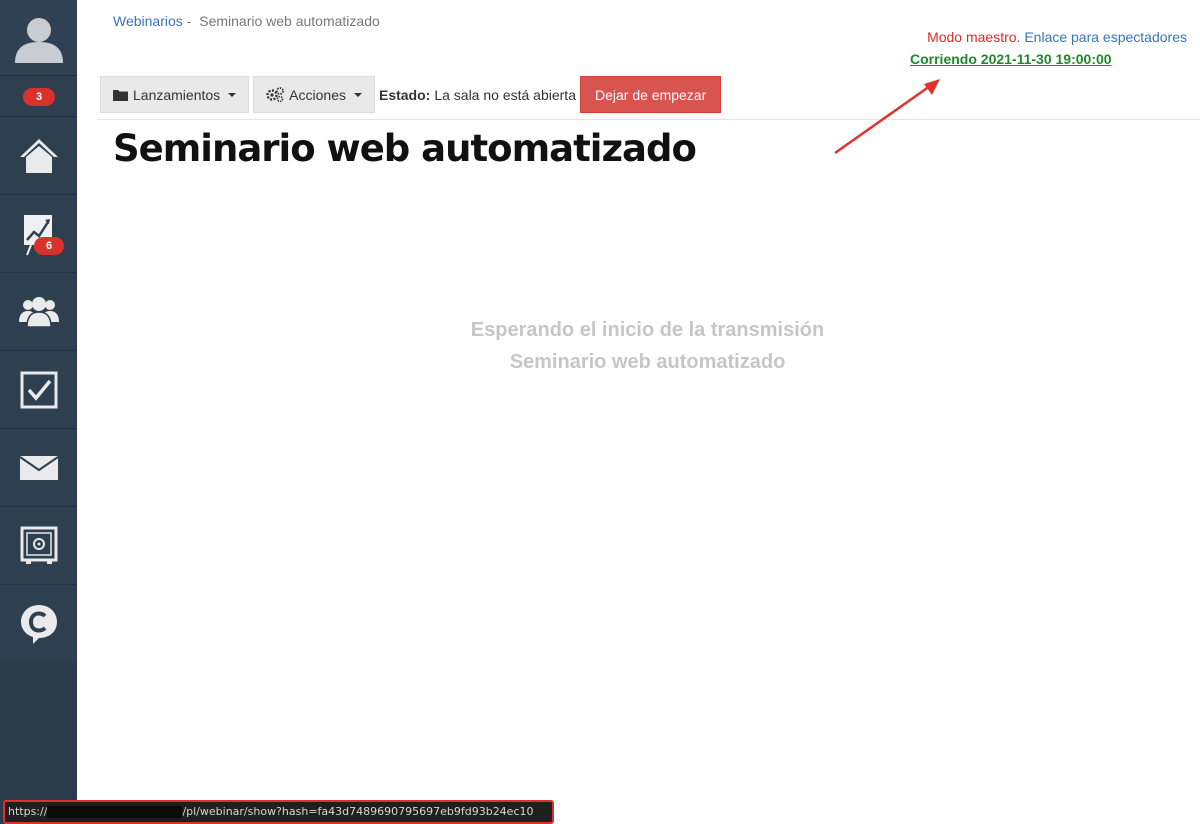 The width and height of the screenshot is (1200, 824). I want to click on user-avatar-icon, so click(38, 40).